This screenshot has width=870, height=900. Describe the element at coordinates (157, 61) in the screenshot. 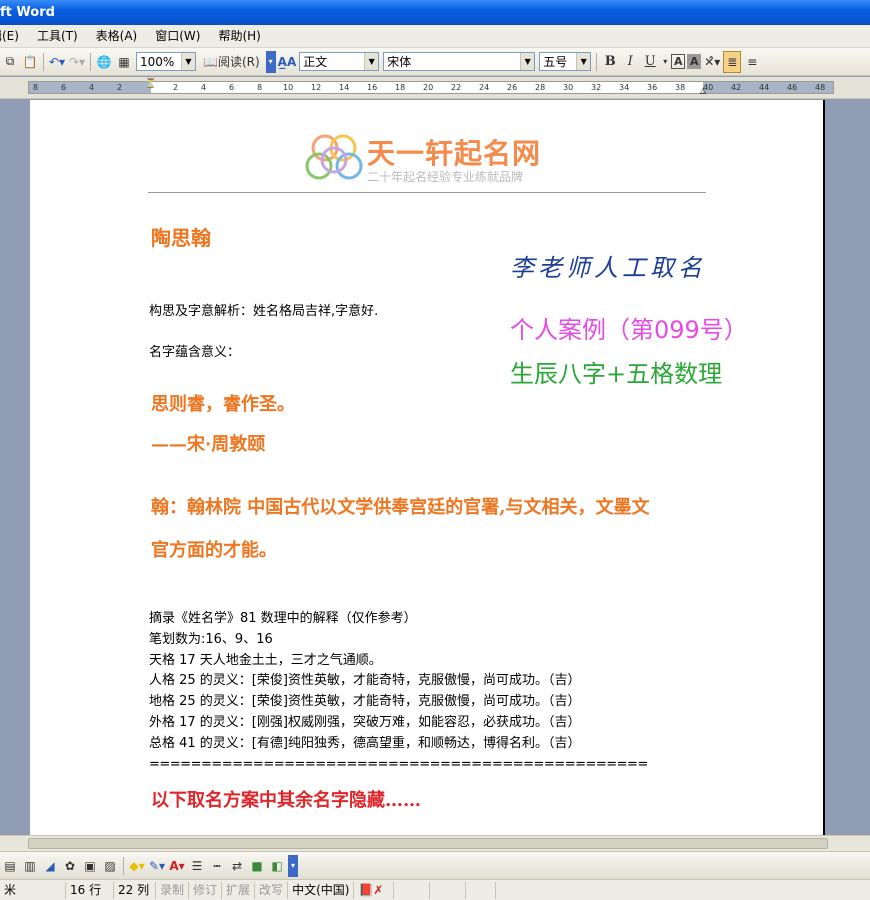

I see `zoom-value: 100%` at that location.